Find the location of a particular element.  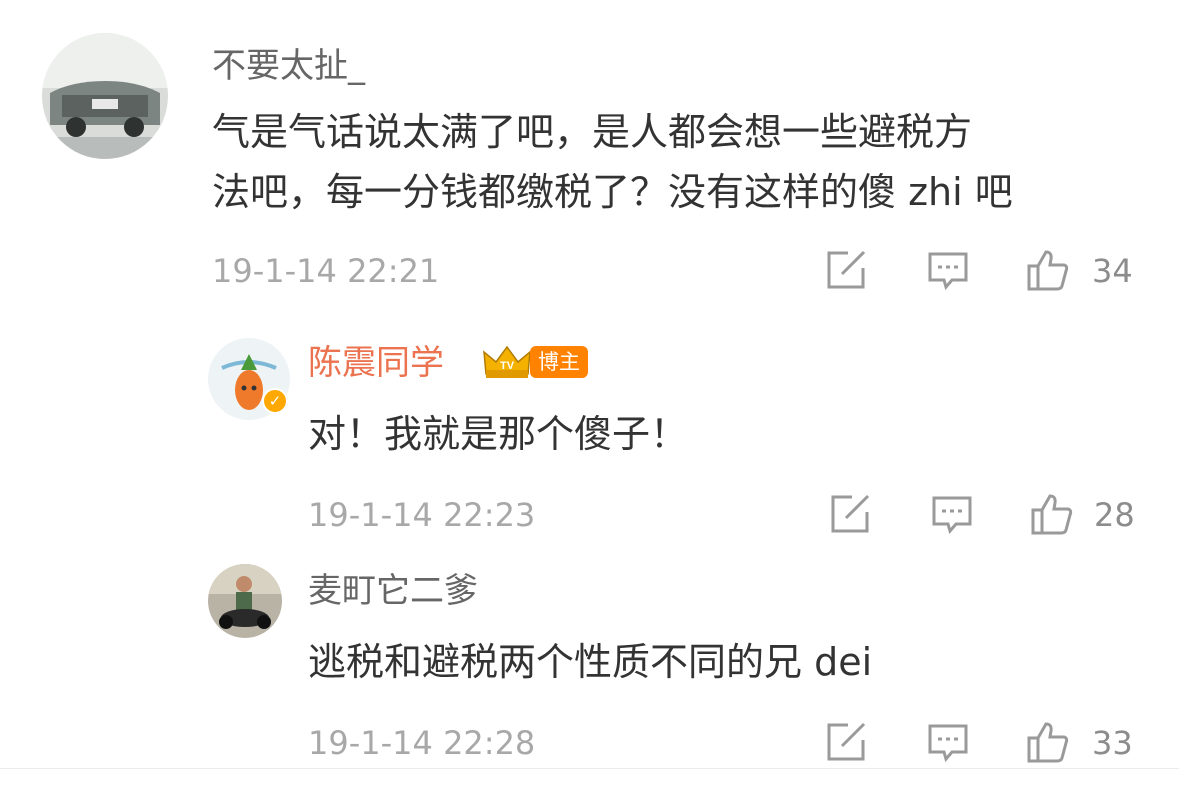

like-icon is located at coordinates (1048, 742).